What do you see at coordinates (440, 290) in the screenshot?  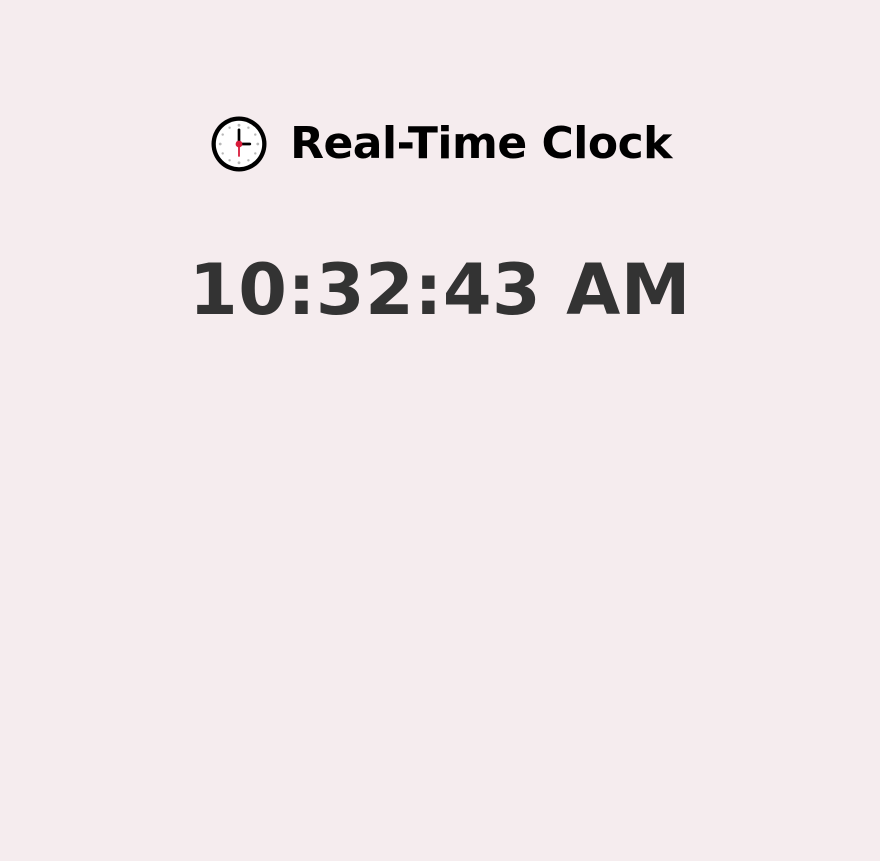 I see `current-time: 10:32:43 AM` at bounding box center [440, 290].